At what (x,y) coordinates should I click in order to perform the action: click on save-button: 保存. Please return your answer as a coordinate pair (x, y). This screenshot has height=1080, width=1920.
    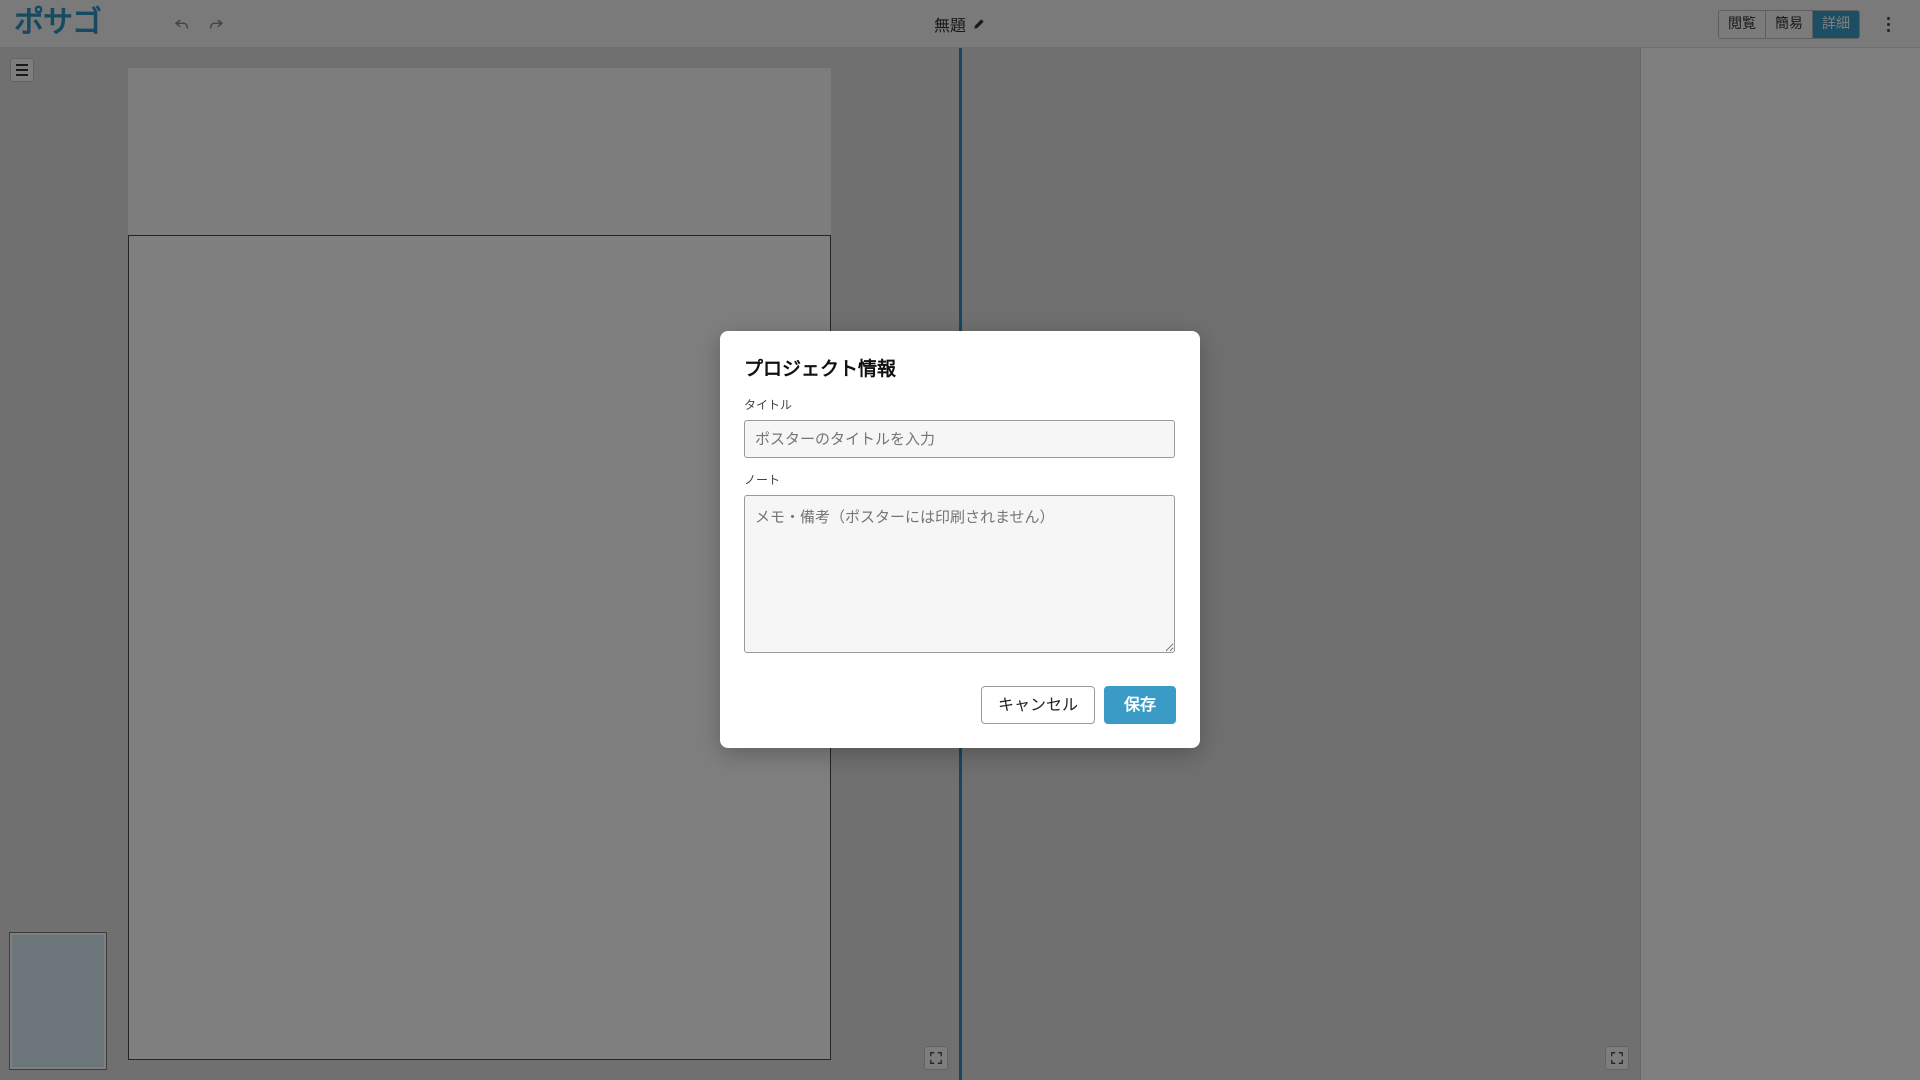
    Looking at the image, I should click on (1140, 705).